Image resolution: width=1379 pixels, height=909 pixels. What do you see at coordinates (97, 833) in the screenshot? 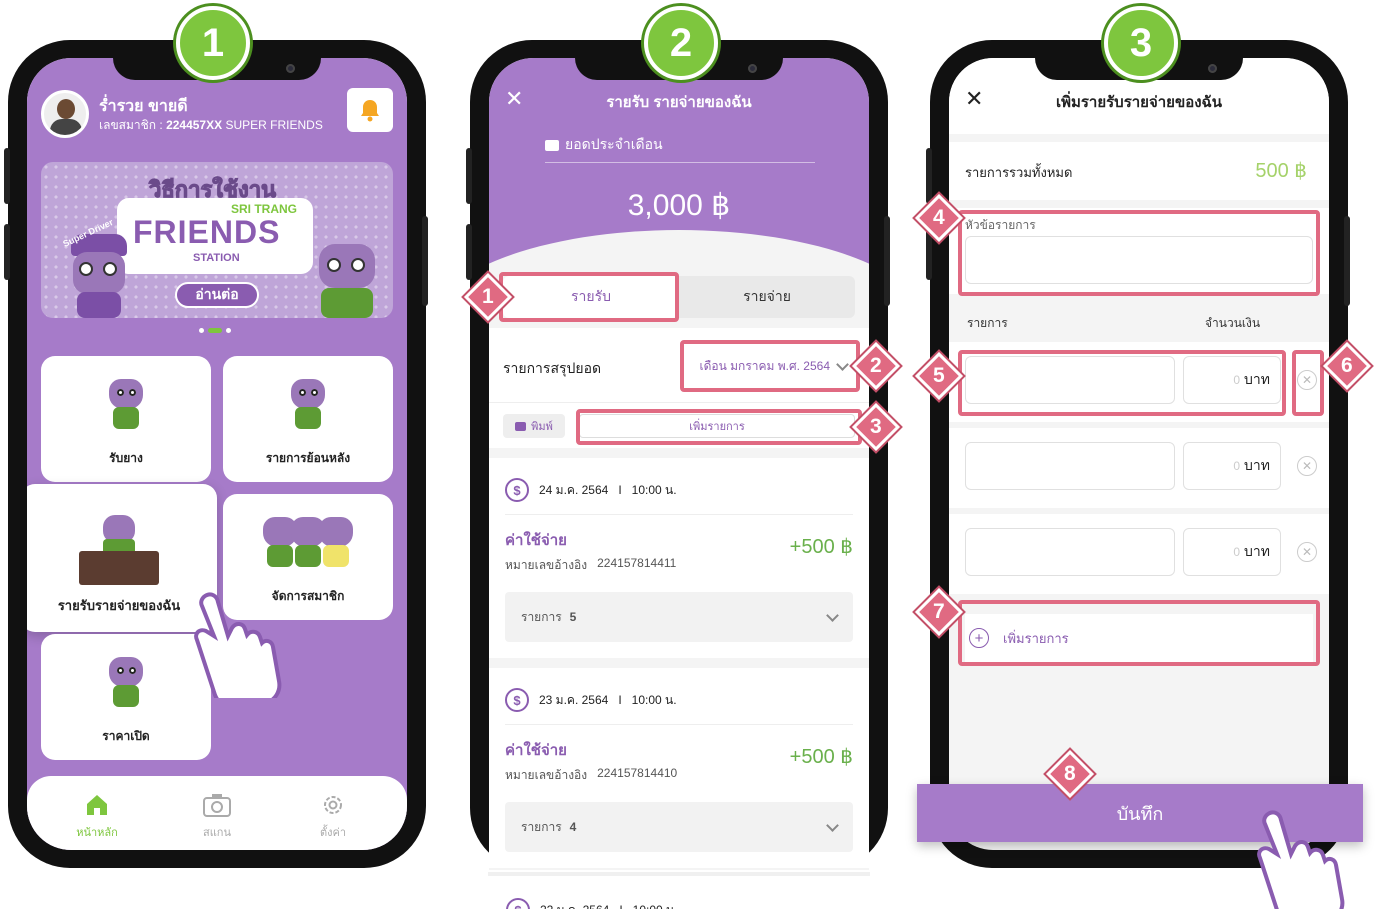
I see `nav-label: หน้าหลัก` at bounding box center [97, 833].